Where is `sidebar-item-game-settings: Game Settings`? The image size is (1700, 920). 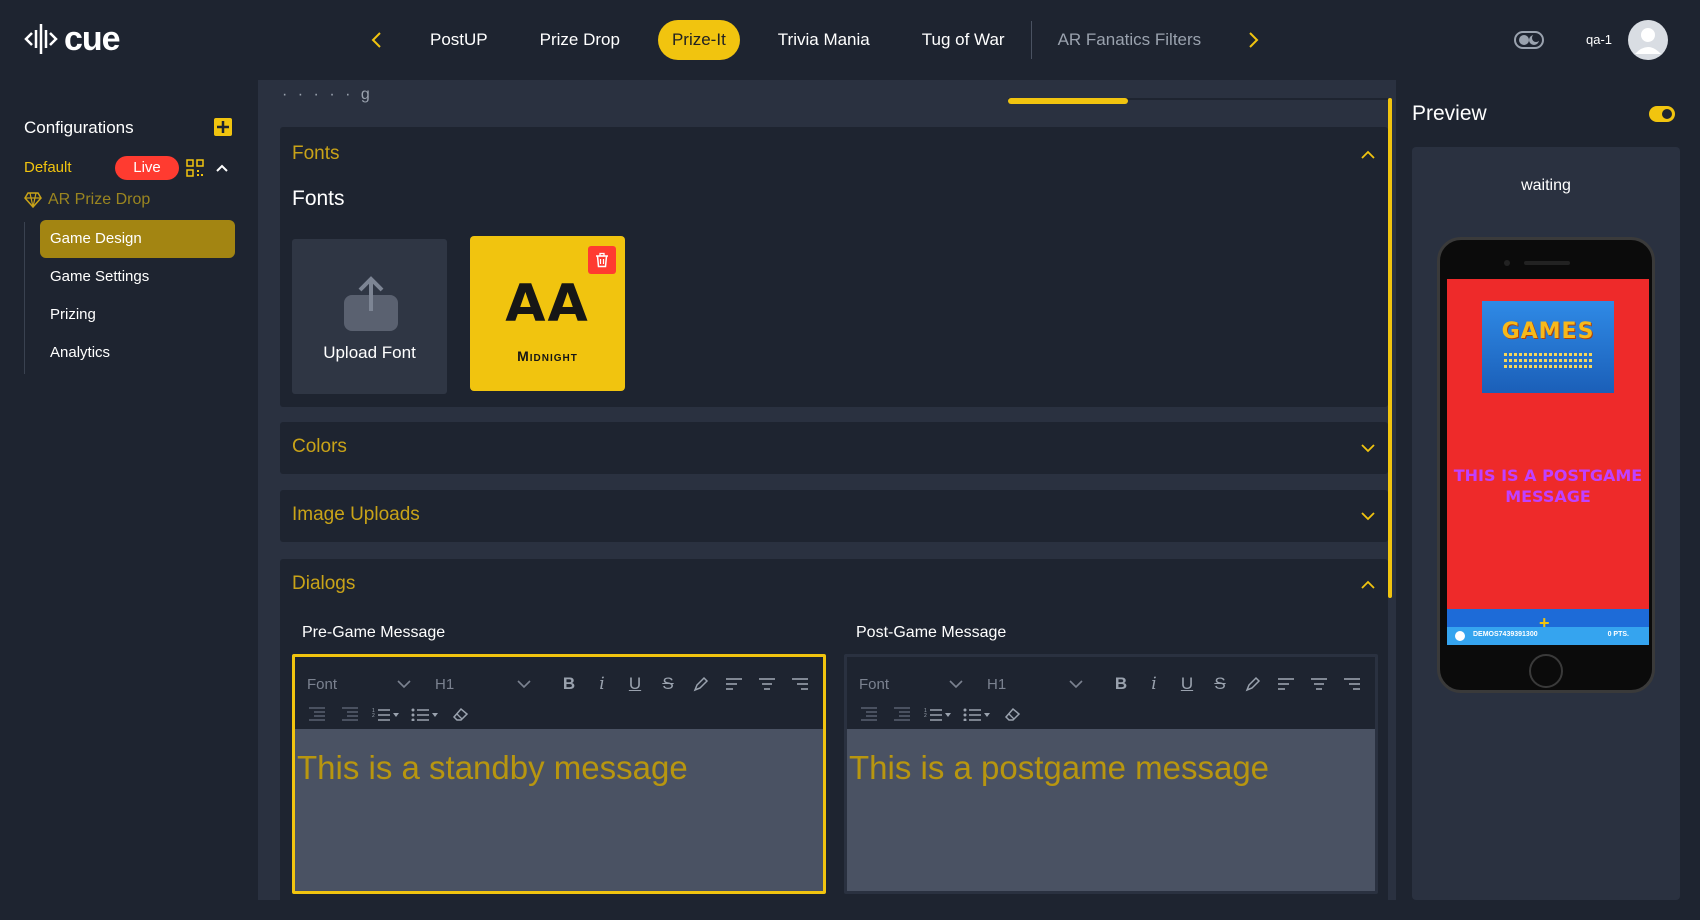
sidebar-item-game-settings: Game Settings is located at coordinates (137, 277).